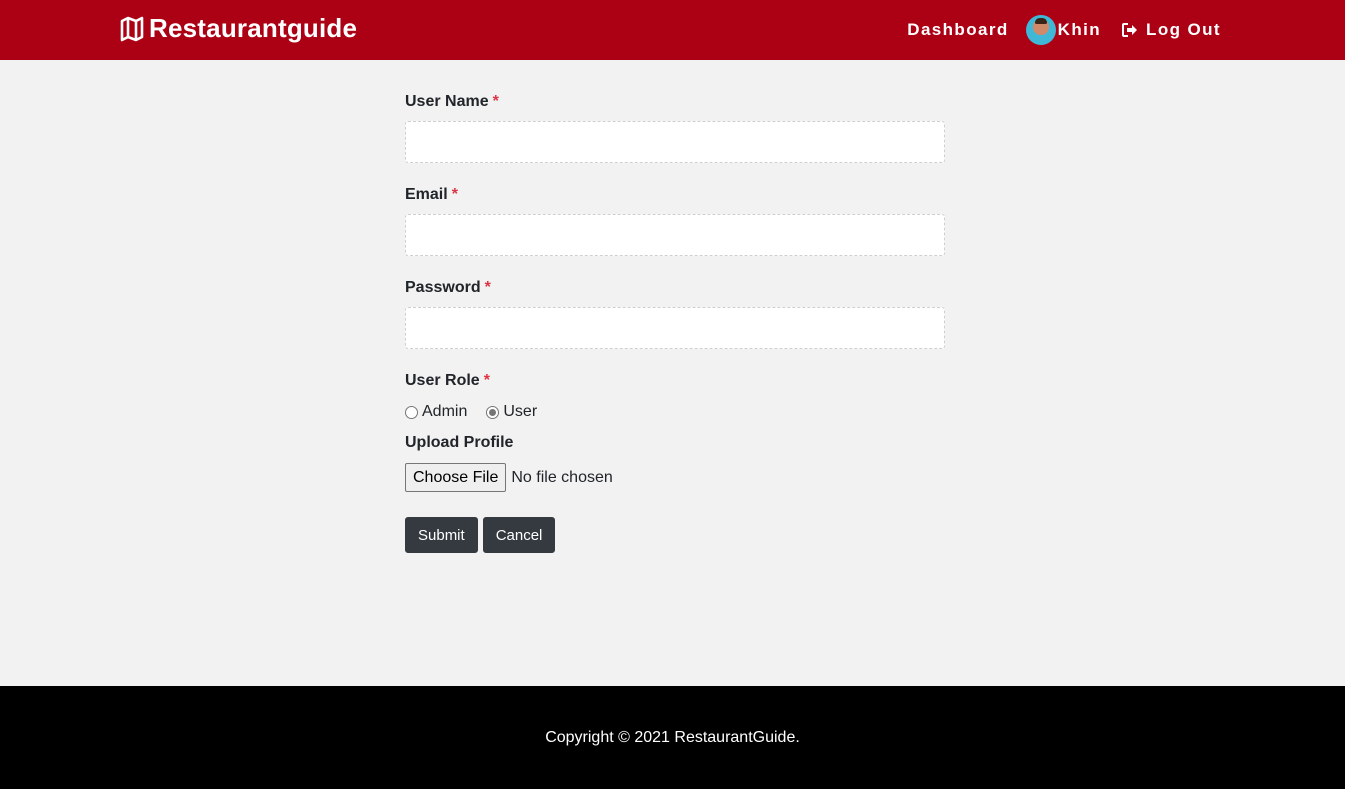 The image size is (1345, 789). I want to click on username-label: User Name *, so click(675, 102).